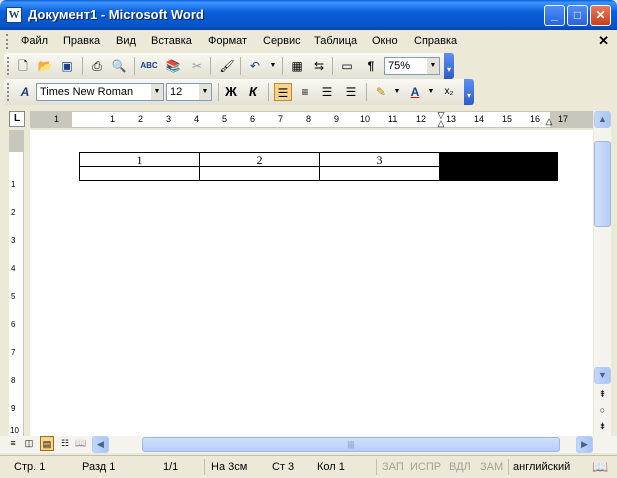 This screenshot has height=478, width=617. Describe the element at coordinates (14, 15) in the screenshot. I see `word-app-icon: W` at that location.